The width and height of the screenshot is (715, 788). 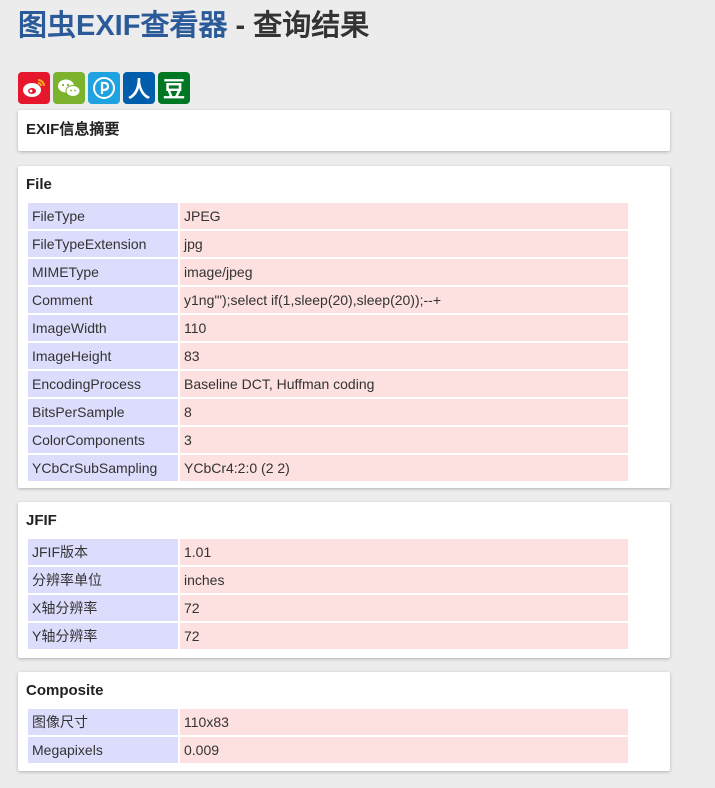 What do you see at coordinates (328, 594) in the screenshot?
I see `jfif-table: JFIF版本 1.01 分辨率单位 inches X轴分辨率 72 Y轴分辨率 72` at bounding box center [328, 594].